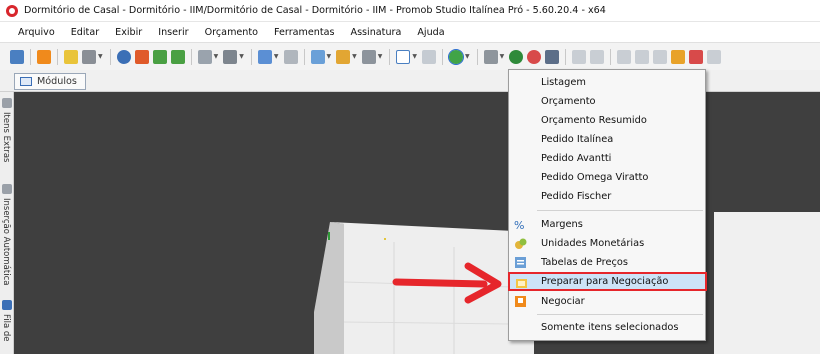 The width and height of the screenshot is (820, 354). I want to click on paint-icon, so click(141, 56).